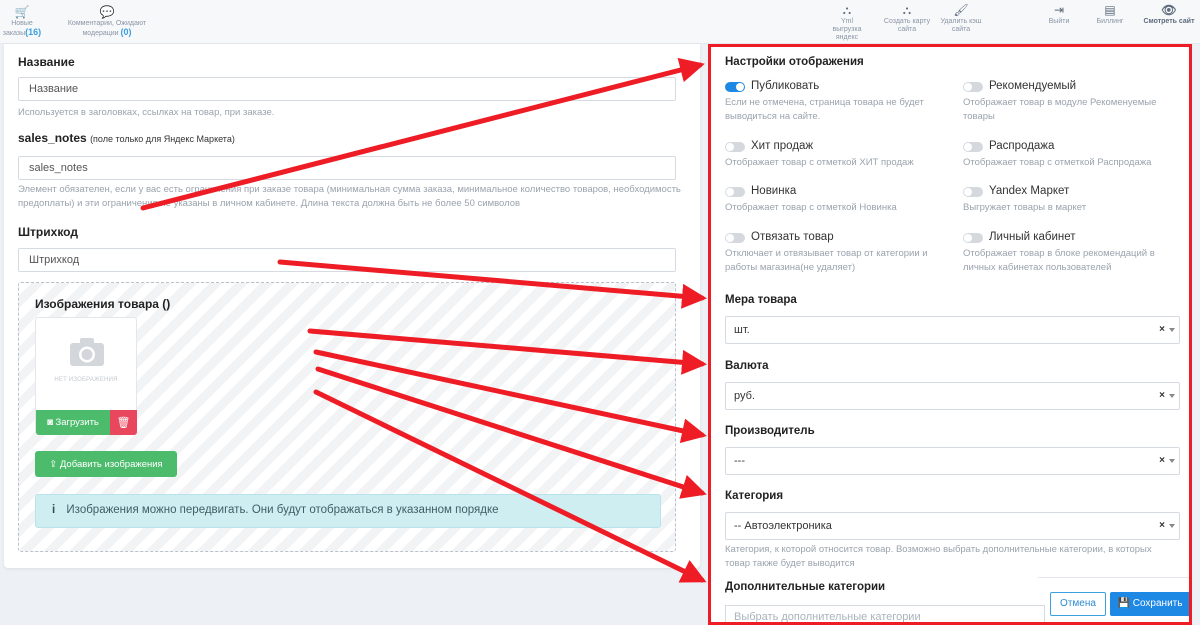  What do you see at coordinates (742, 330) in the screenshot?
I see `measure-value: шт.` at bounding box center [742, 330].